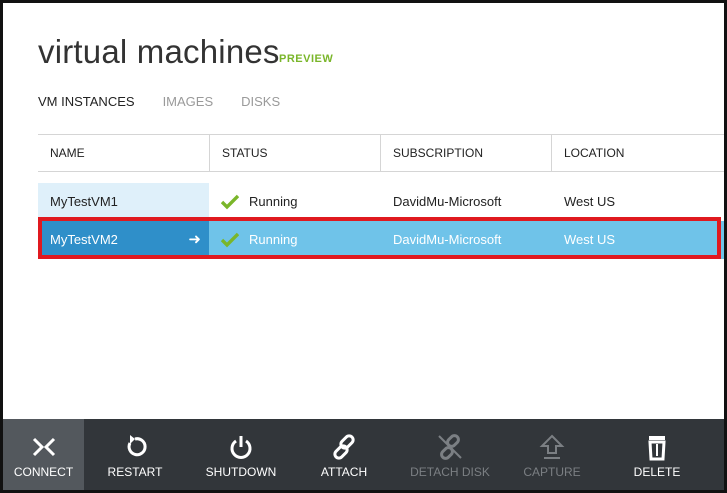 This screenshot has height=493, width=727. I want to click on column-header-status: STATUS, so click(238, 153).